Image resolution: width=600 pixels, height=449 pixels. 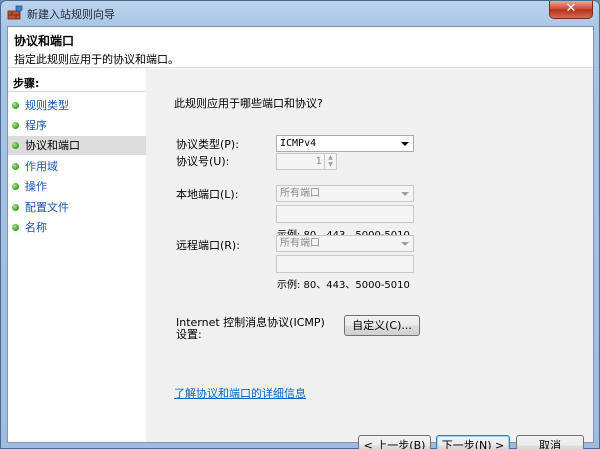 I want to click on local-port-value: 所有端口, so click(x=300, y=193).